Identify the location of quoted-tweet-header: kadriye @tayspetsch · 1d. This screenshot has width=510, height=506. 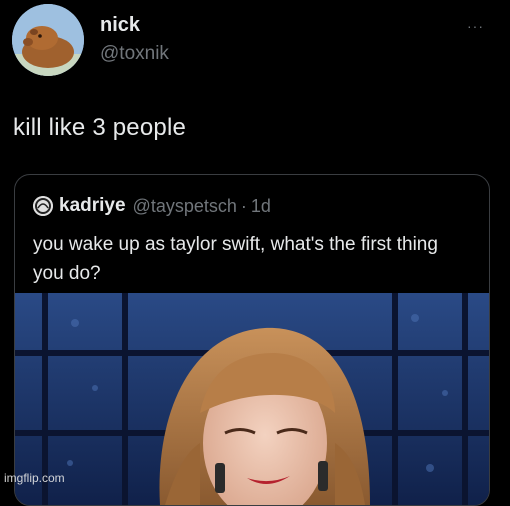
(152, 206).